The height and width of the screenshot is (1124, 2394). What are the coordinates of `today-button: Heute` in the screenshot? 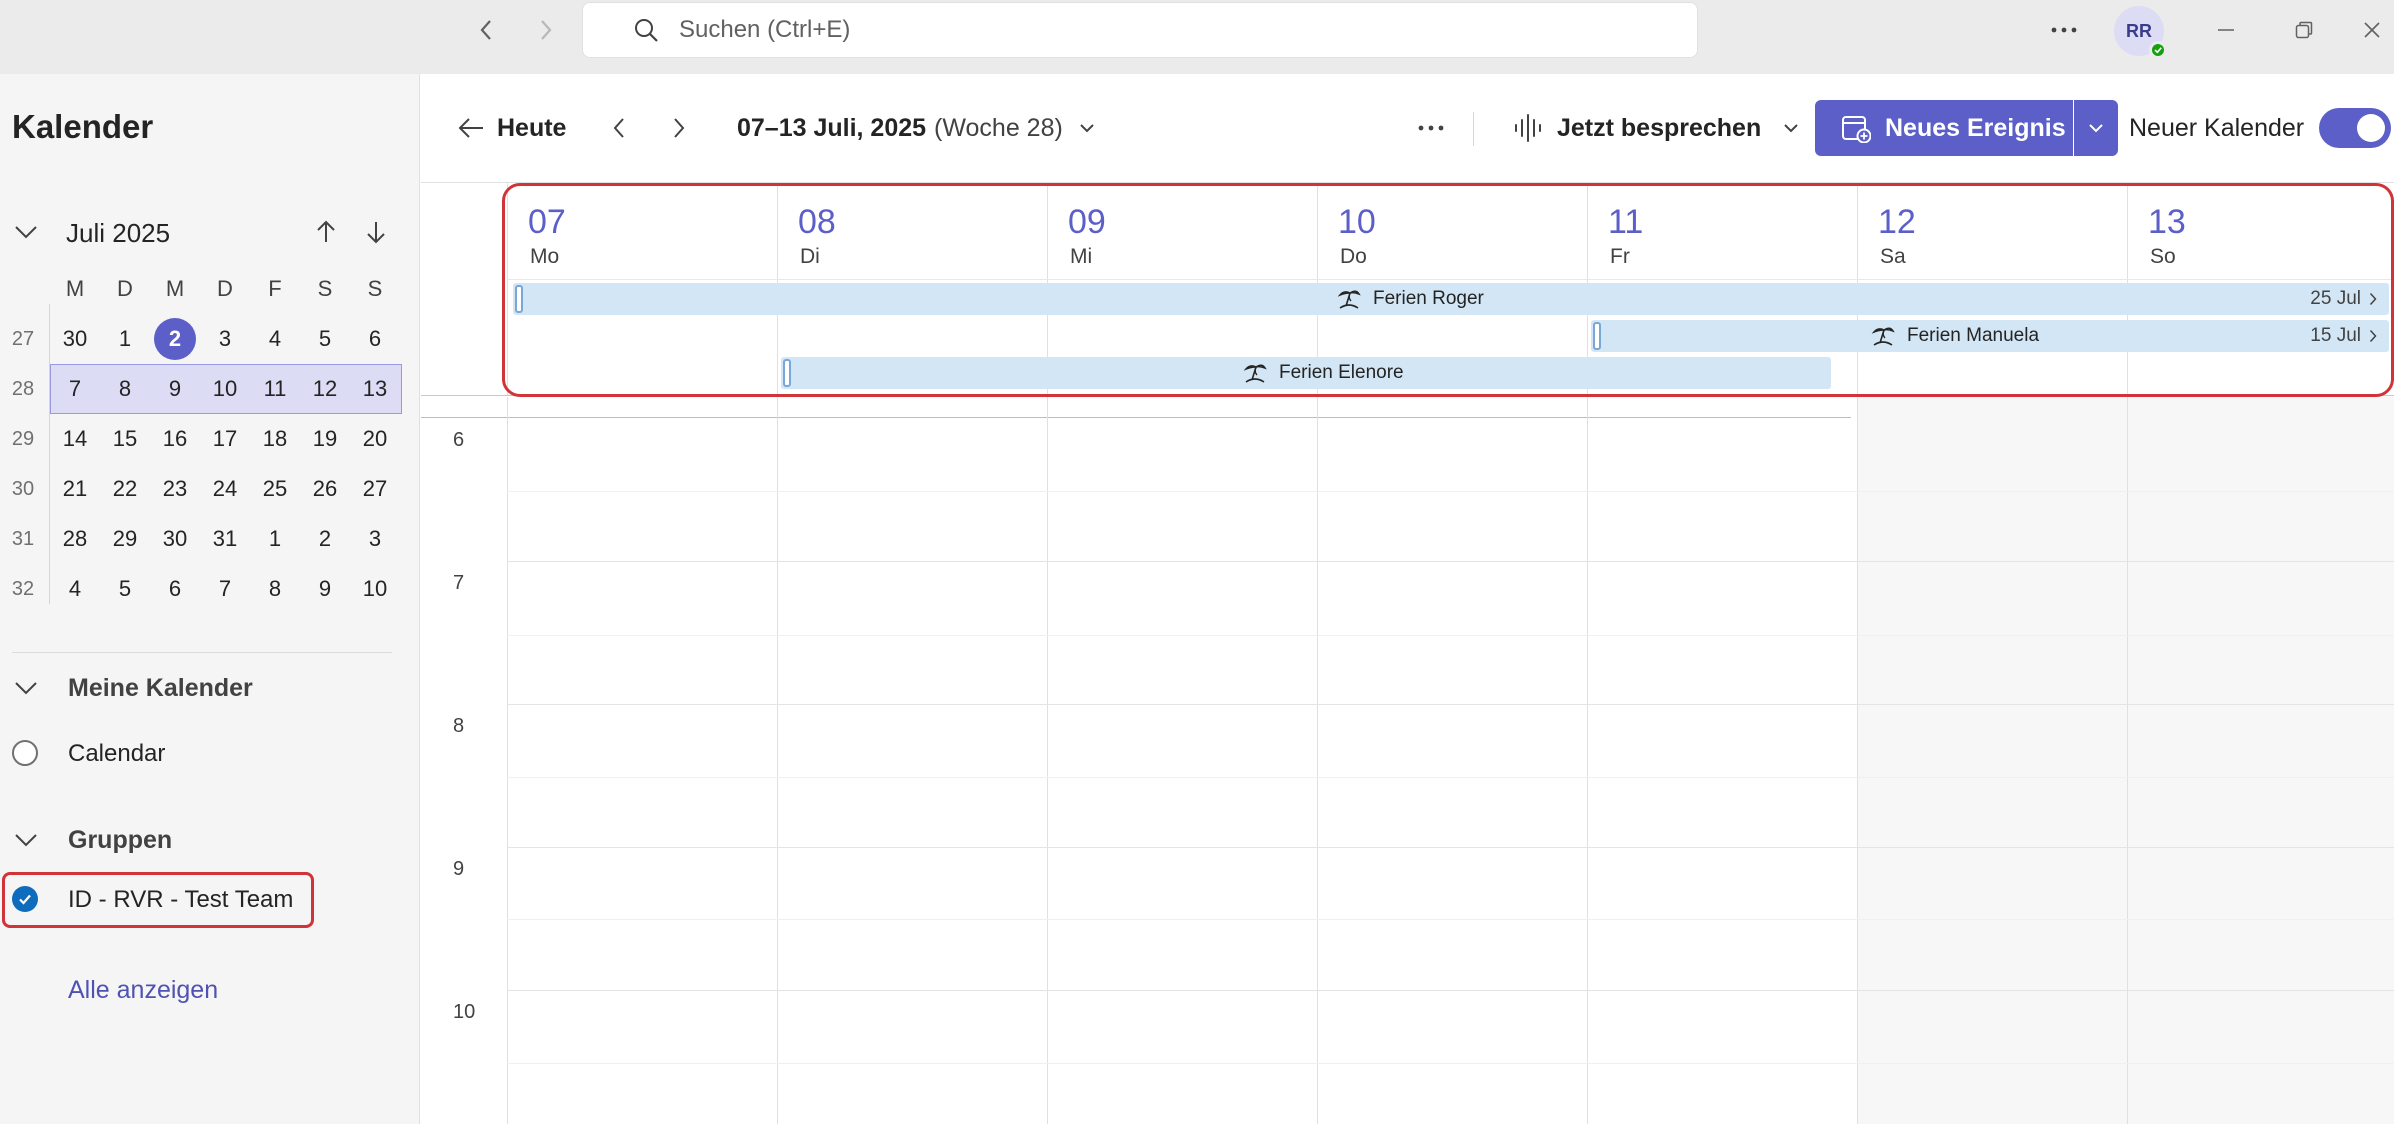 It's located at (511, 128).